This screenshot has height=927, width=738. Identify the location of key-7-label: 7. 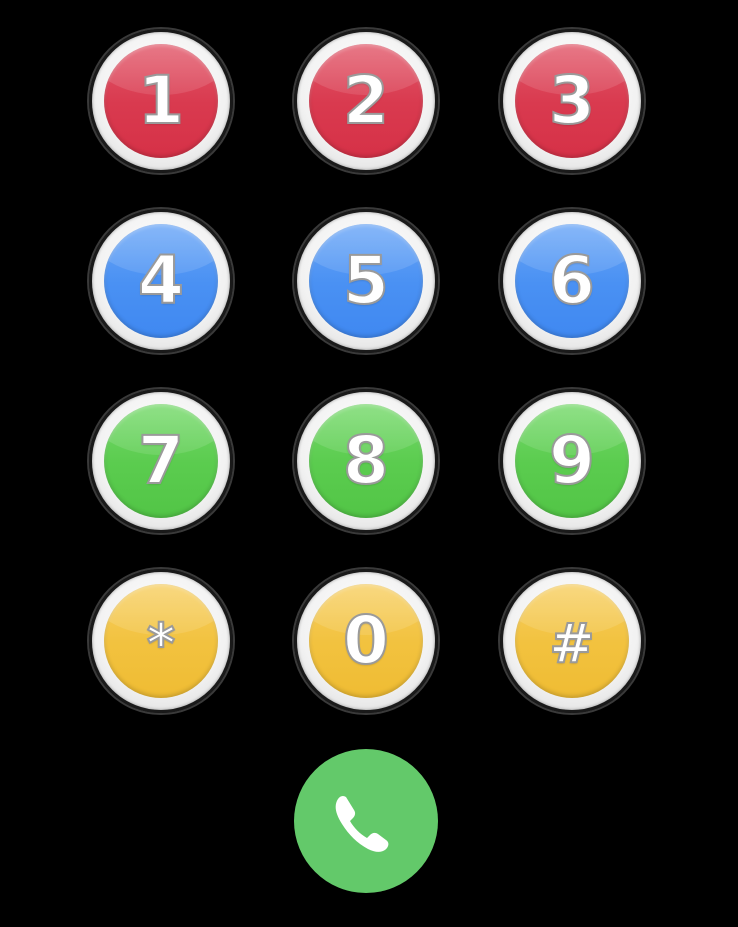
(161, 460).